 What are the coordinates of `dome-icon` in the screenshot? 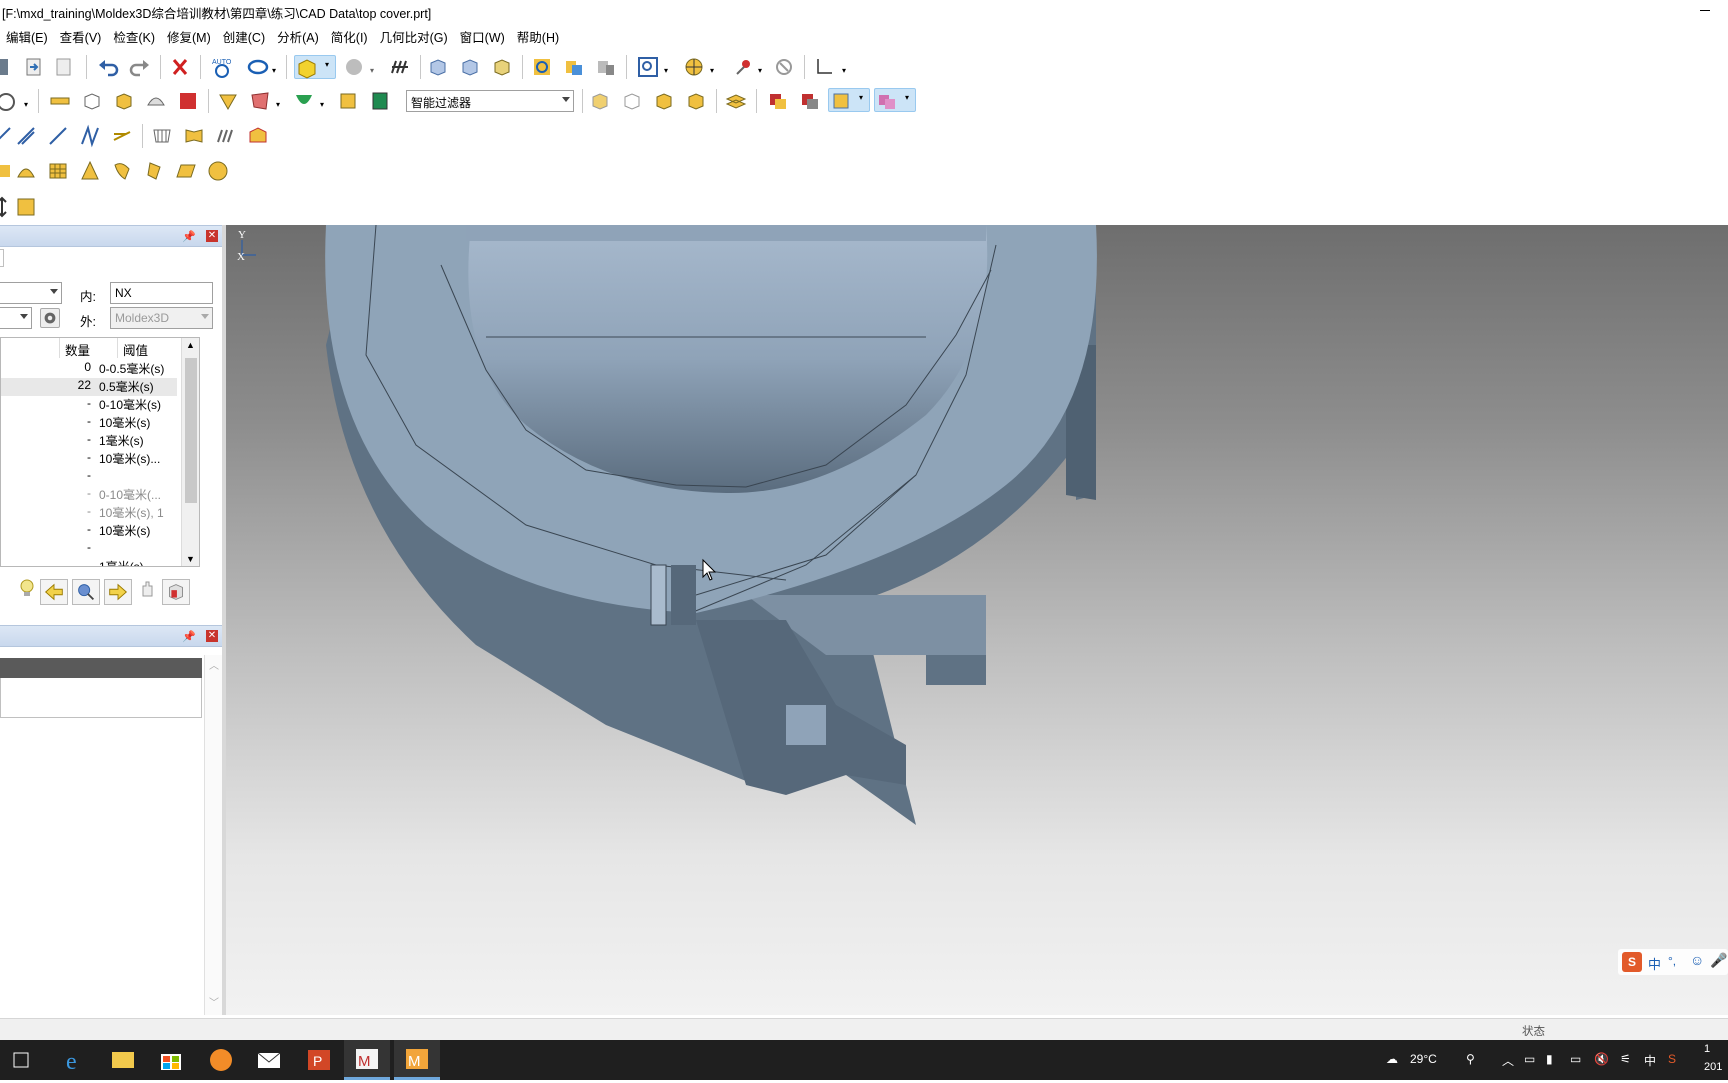 It's located at (156, 101).